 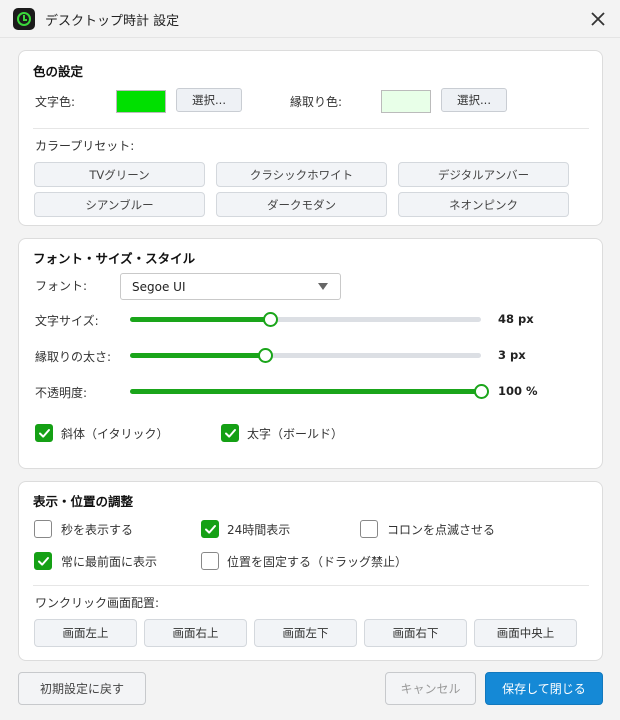 I want to click on lock-position-label: 位置を固定する（ドラッグ禁止）, so click(x=317, y=562).